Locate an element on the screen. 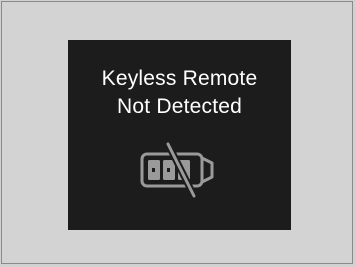 This screenshot has height=267, width=356. message-line-2: Not Detected is located at coordinates (179, 106).